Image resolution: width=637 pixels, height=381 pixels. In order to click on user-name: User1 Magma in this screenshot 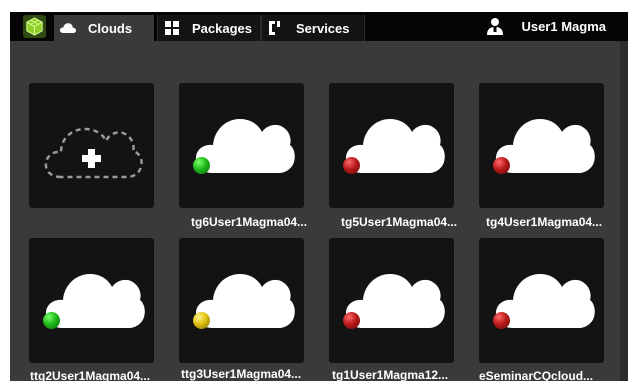, I will do `click(563, 26)`.